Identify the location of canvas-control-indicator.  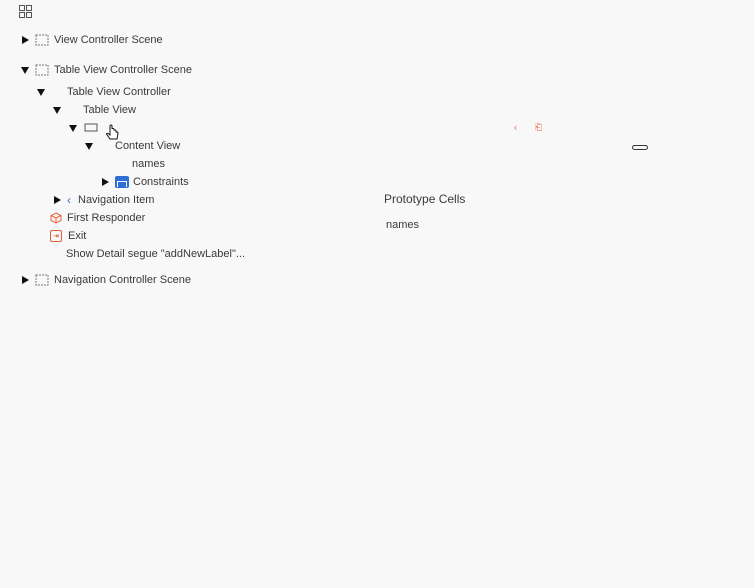
(640, 147).